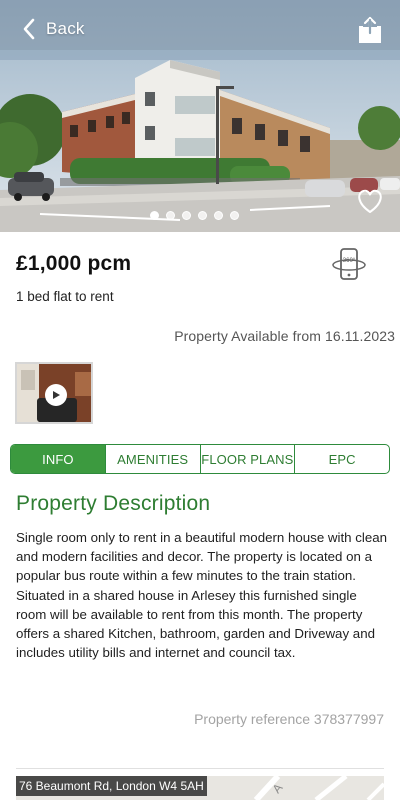 The width and height of the screenshot is (400, 800). What do you see at coordinates (65, 28) in the screenshot?
I see `back-label: Back` at bounding box center [65, 28].